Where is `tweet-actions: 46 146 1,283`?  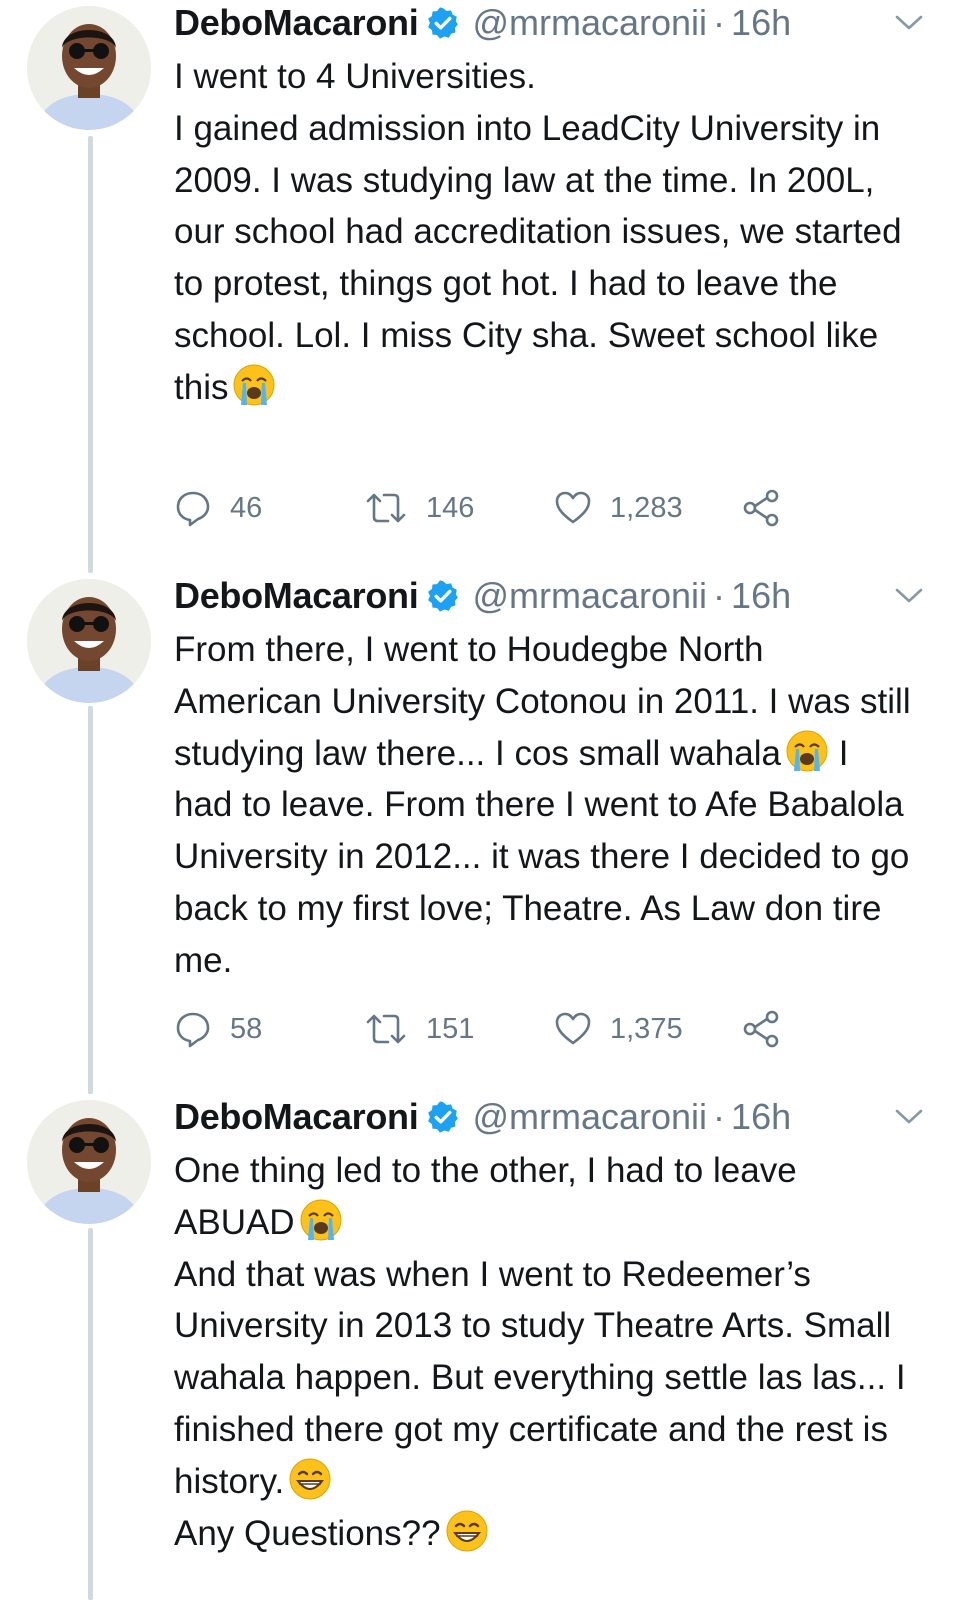
tweet-actions: 46 146 1,283 is located at coordinates (478, 508).